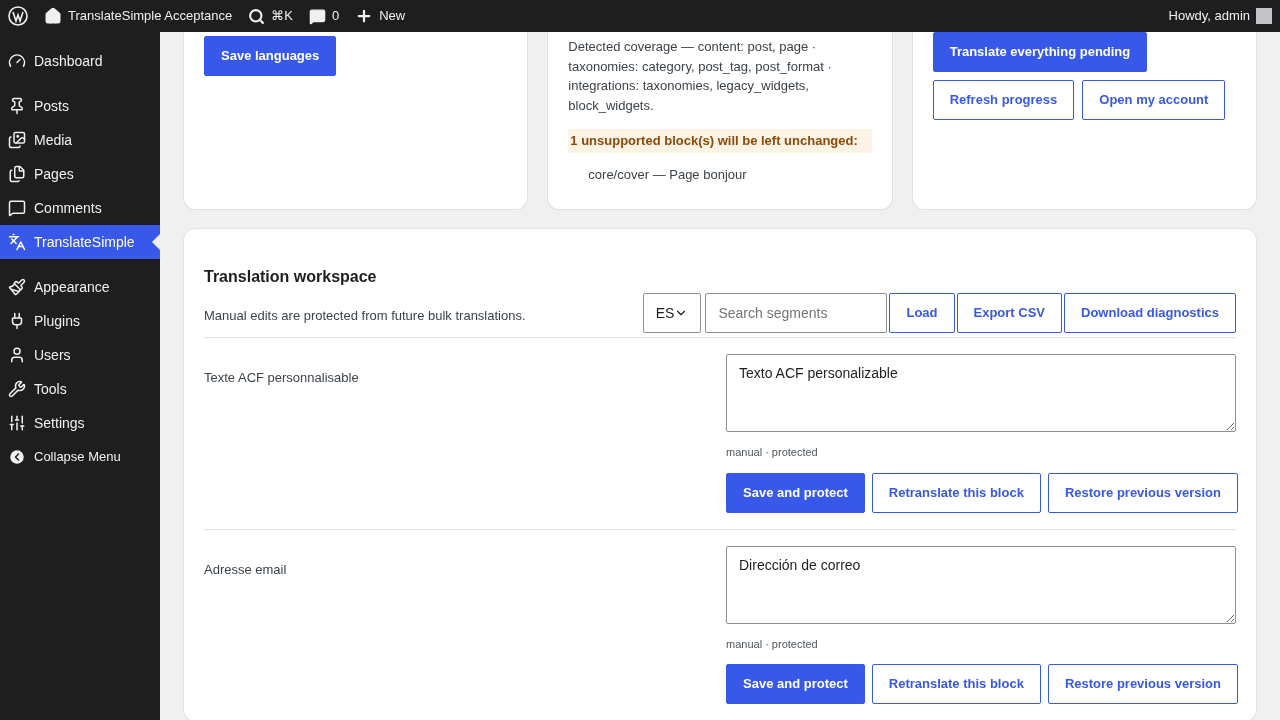 The height and width of the screenshot is (720, 1280). Describe the element at coordinates (291, 277) in the screenshot. I see `workspace-title: Translation workspace` at that location.